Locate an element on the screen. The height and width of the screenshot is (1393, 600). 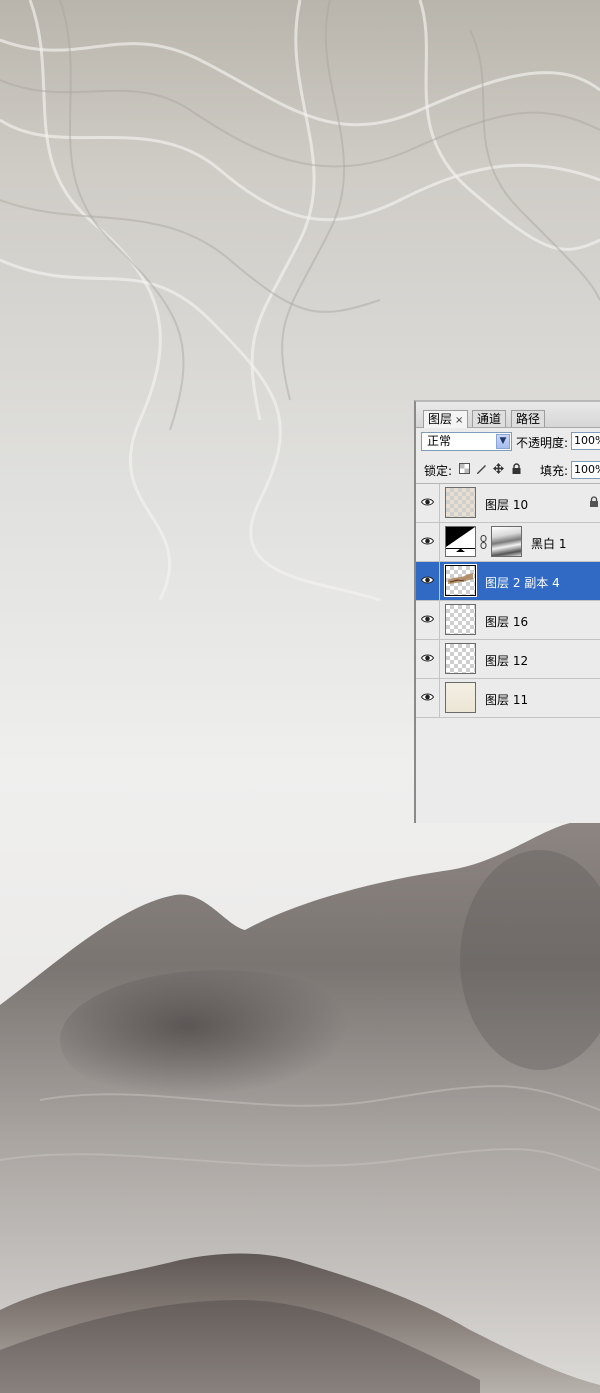
layer-row: 图层 16 is located at coordinates (508, 620).